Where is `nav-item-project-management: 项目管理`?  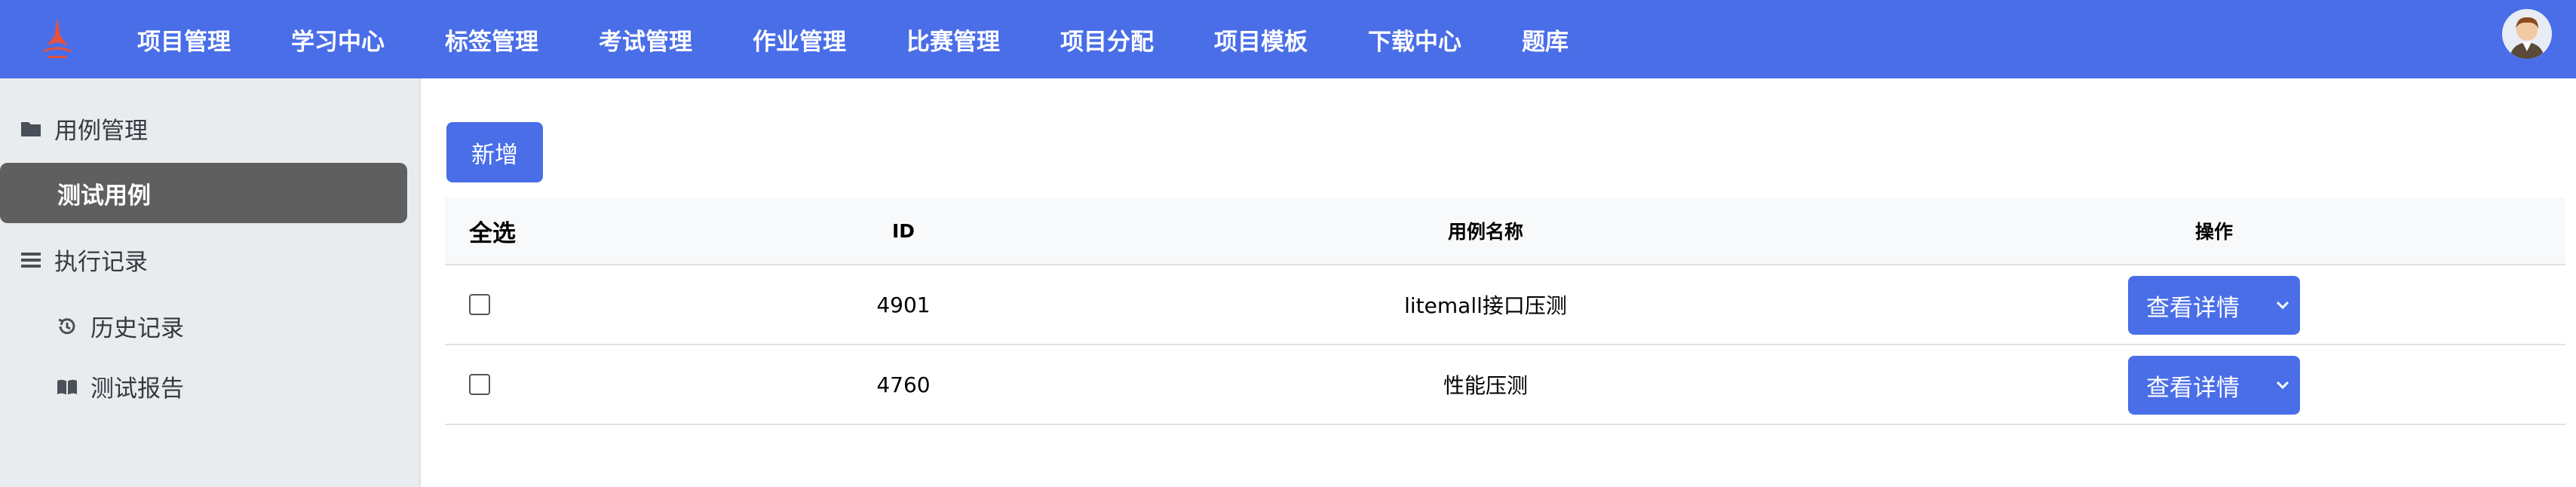 nav-item-project-management: 项目管理 is located at coordinates (184, 39).